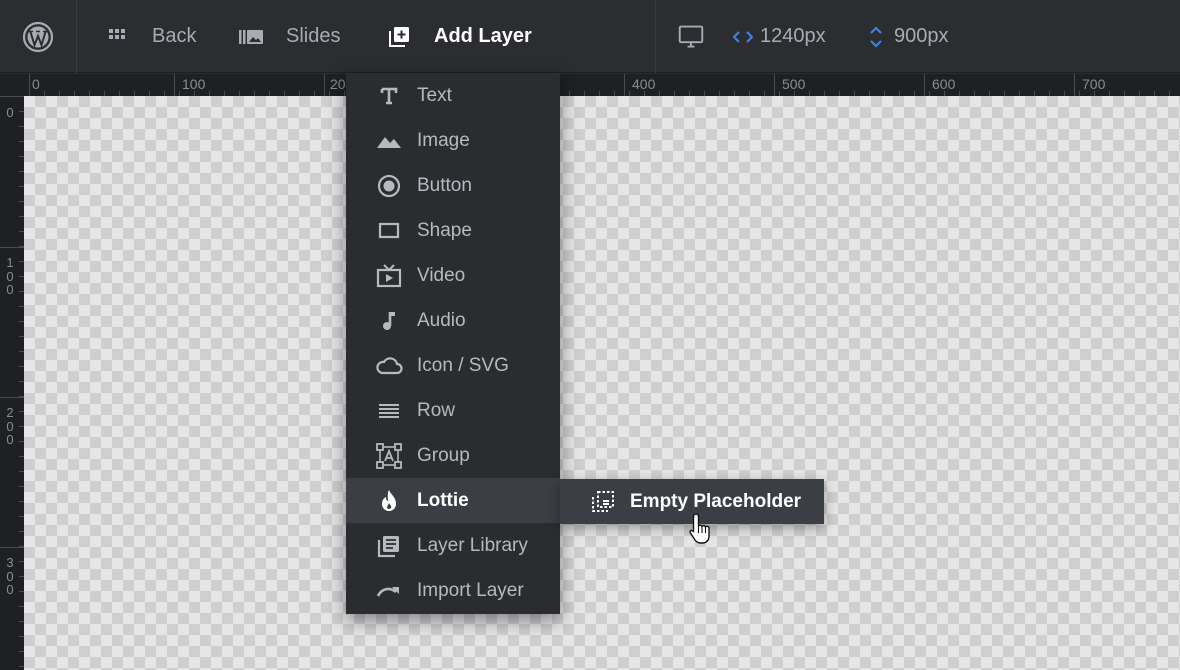 This screenshot has width=1180, height=670. I want to click on menu-item-import-layer: Import Layer, so click(453, 590).